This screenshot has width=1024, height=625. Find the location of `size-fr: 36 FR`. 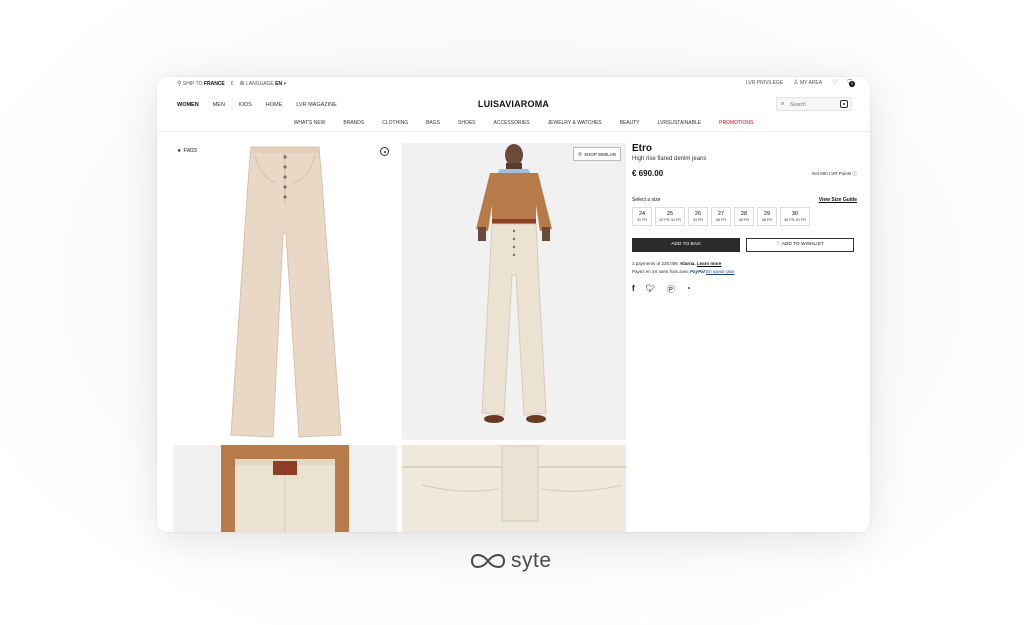

size-fr: 36 FR is located at coordinates (744, 220).